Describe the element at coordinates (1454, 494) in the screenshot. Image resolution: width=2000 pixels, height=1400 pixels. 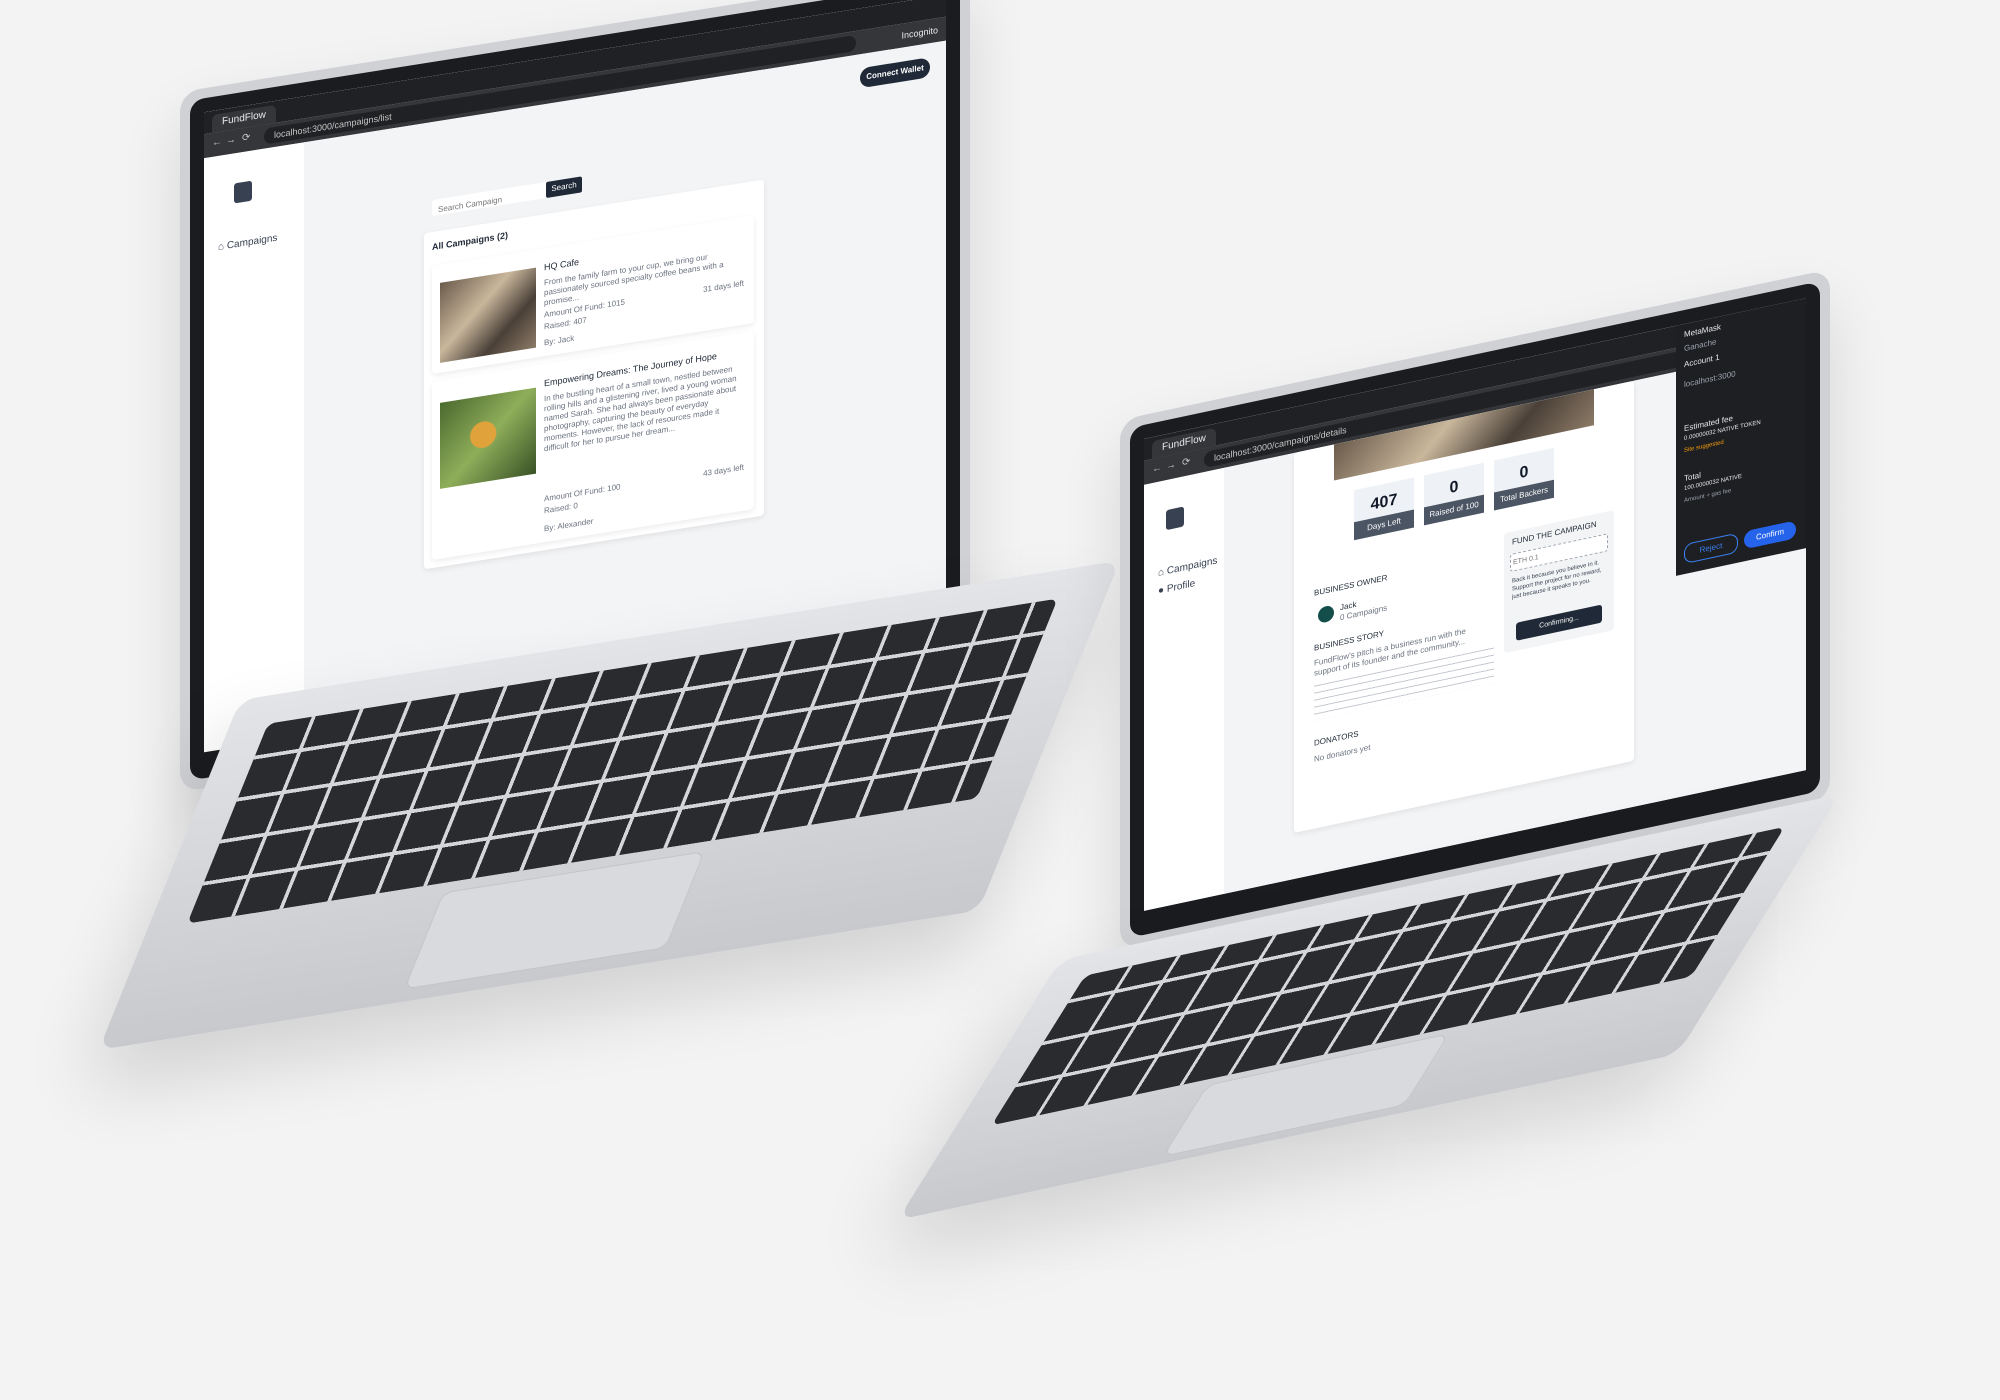
I see `stat-raised: 0 Raised of 100` at that location.